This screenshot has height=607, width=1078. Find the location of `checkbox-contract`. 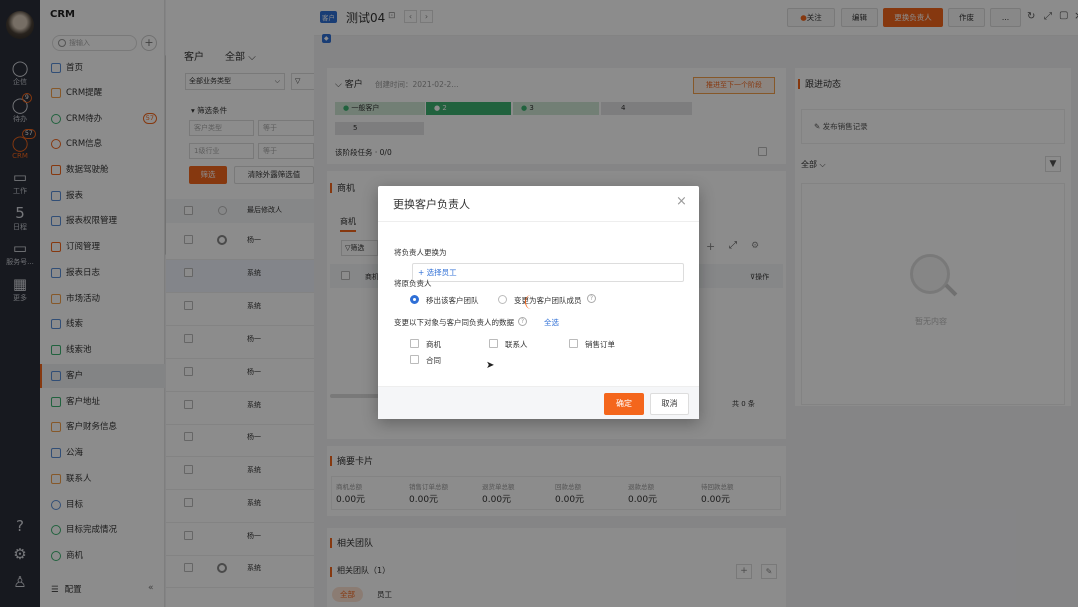

checkbox-contract is located at coordinates (414, 359).